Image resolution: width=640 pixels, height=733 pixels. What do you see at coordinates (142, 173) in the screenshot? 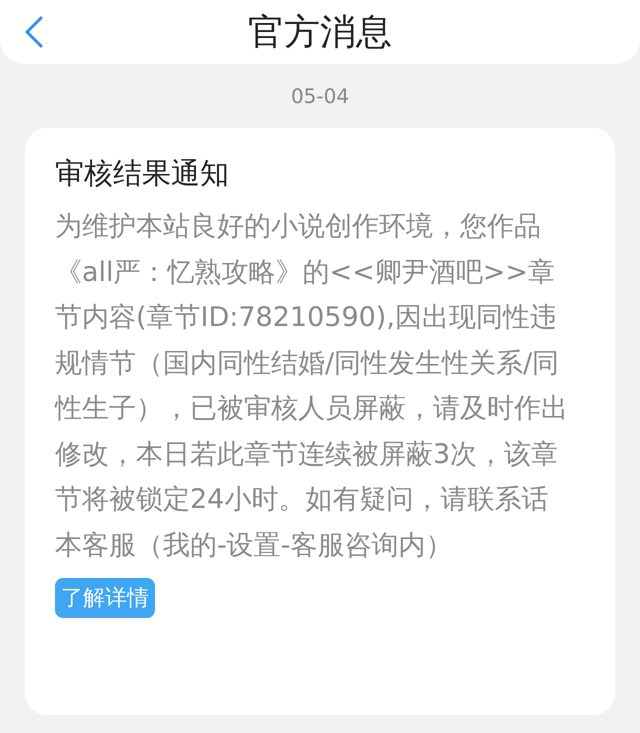
I see `message-title: 审核结果通知` at bounding box center [142, 173].